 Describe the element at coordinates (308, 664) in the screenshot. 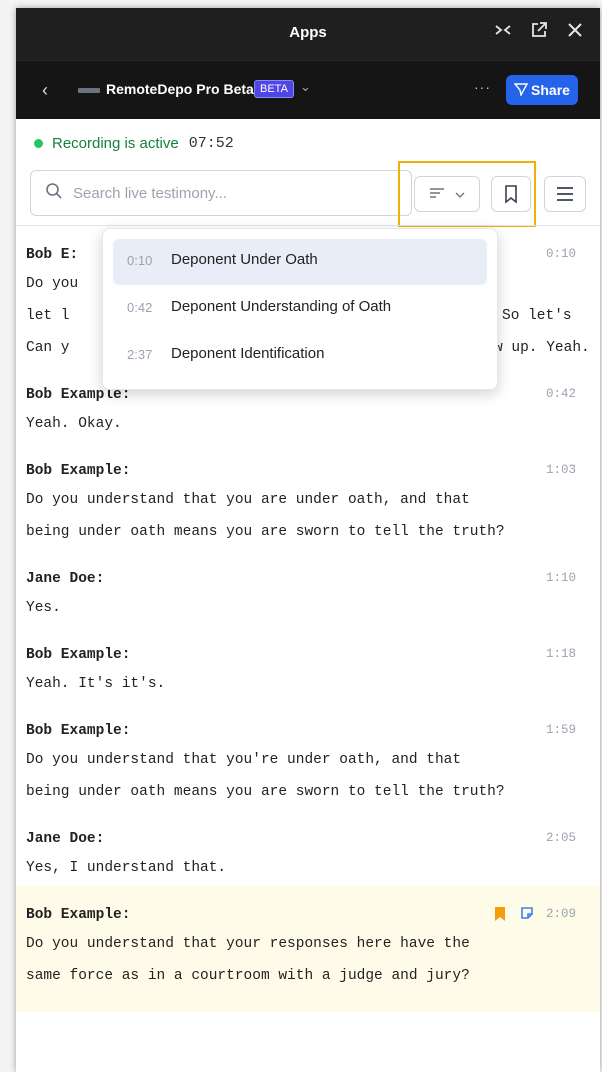

I see `transcript-entry: Bob Example: 1:18 Yeah. It's it's.` at that location.